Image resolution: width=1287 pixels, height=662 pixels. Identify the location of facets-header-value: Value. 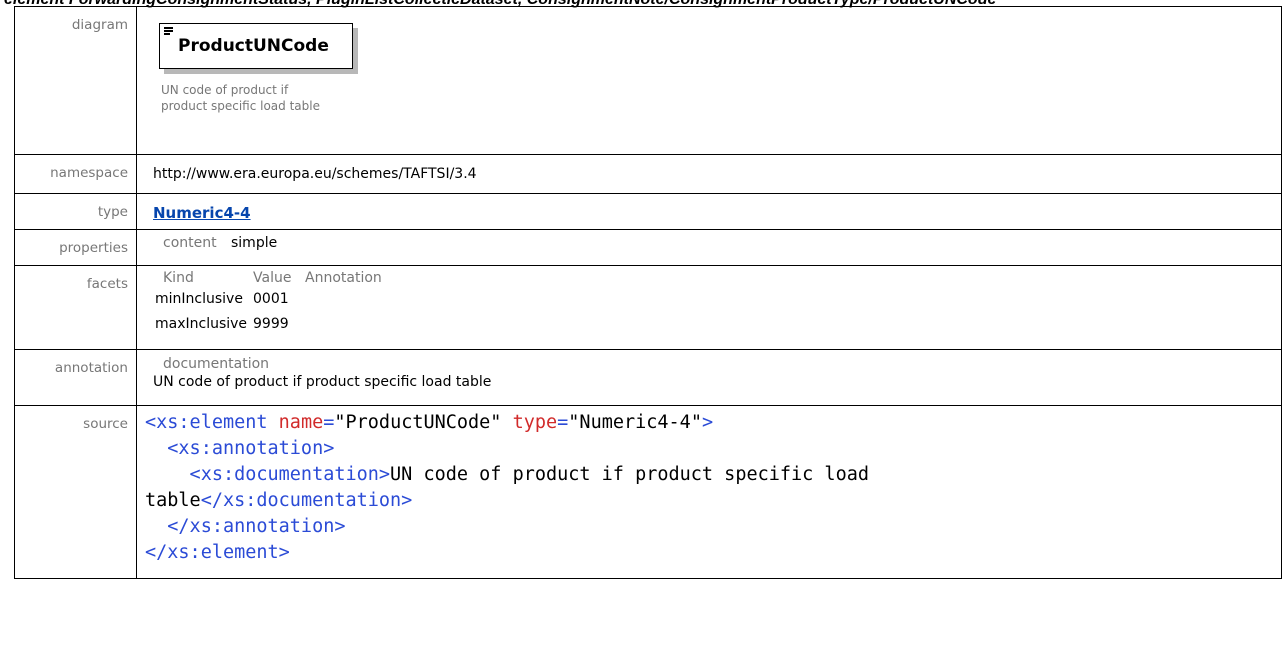
(272, 278).